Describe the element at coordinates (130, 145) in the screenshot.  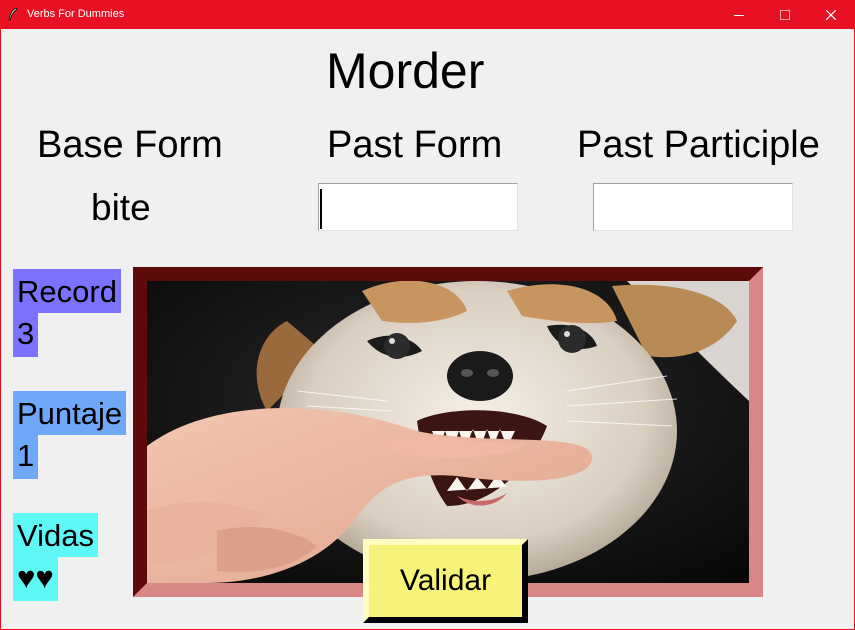
I see `base-form-header: Base Form` at that location.